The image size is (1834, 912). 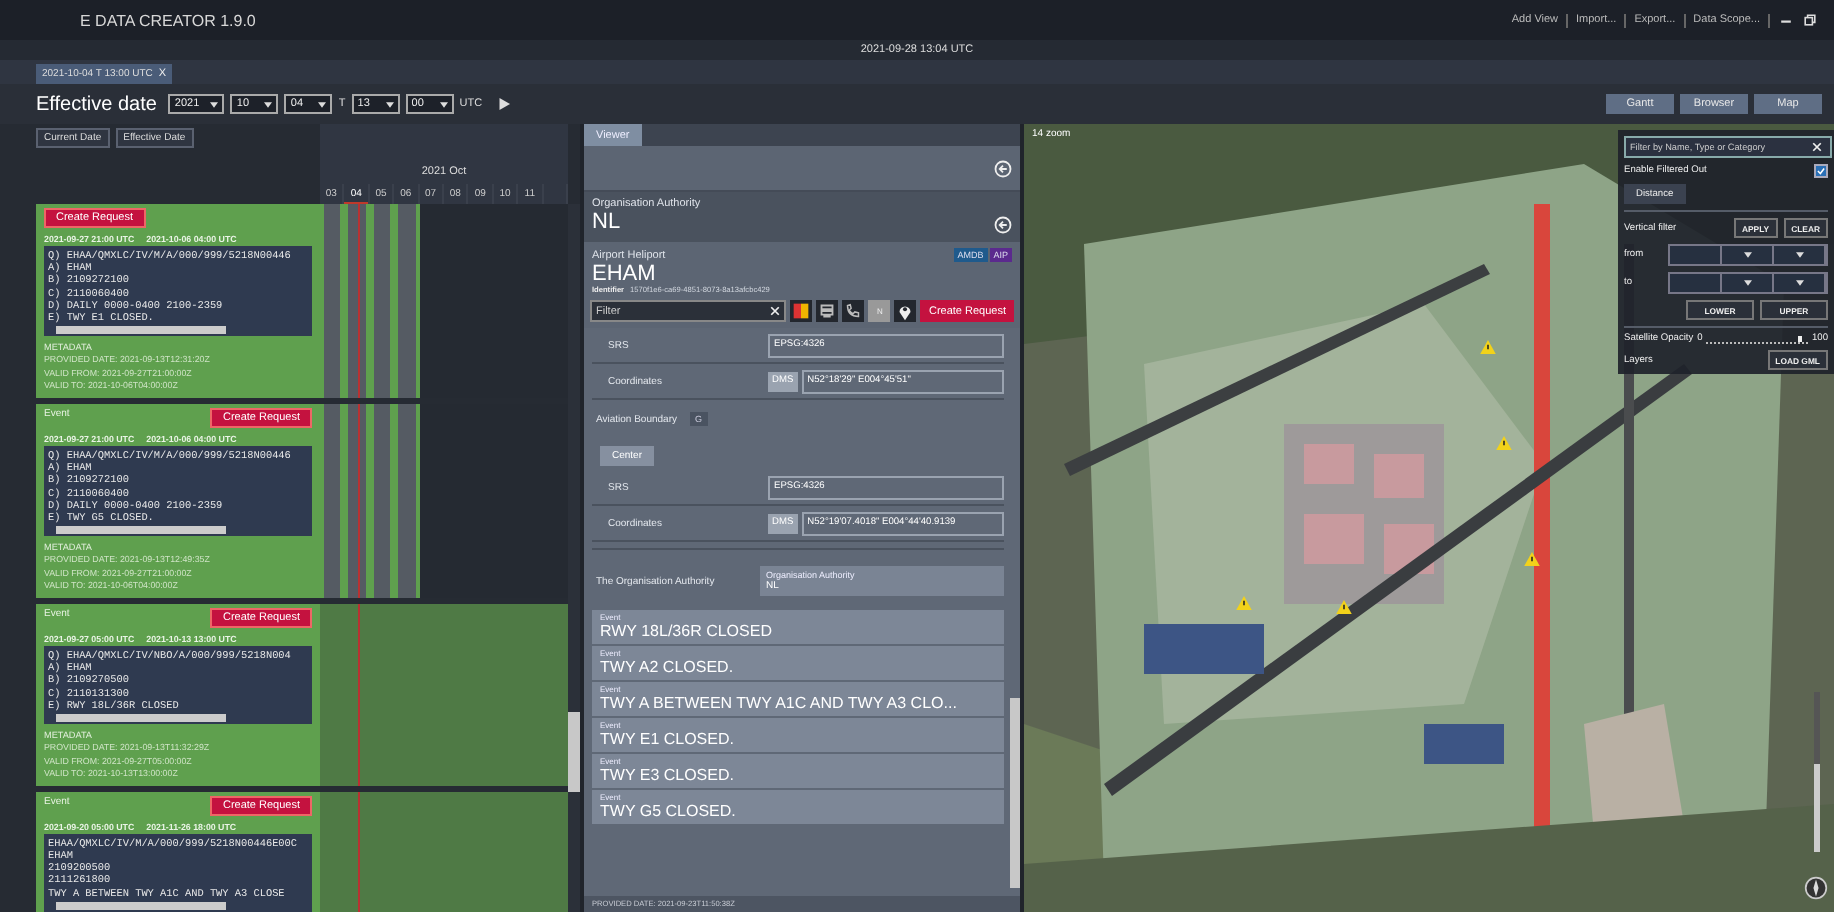 I want to click on play-icon, so click(x=504, y=104).